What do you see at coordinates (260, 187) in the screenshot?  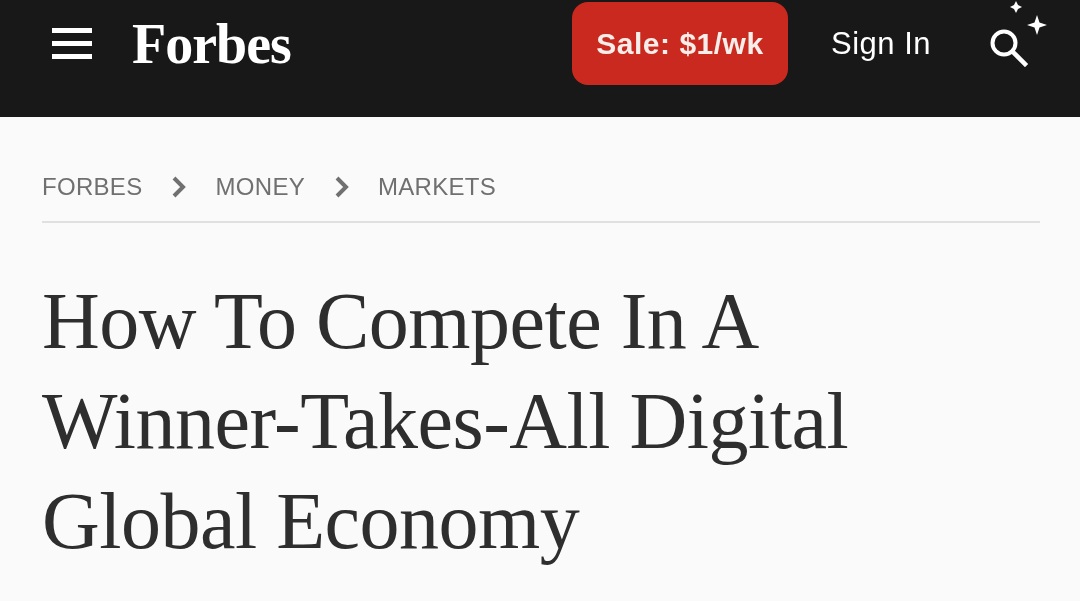 I see `breadcrumb-link: MONEY` at bounding box center [260, 187].